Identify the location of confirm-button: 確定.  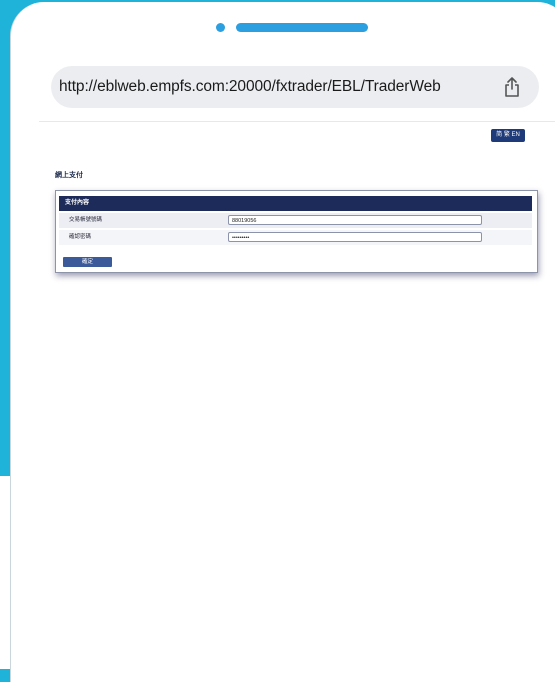
(87, 262).